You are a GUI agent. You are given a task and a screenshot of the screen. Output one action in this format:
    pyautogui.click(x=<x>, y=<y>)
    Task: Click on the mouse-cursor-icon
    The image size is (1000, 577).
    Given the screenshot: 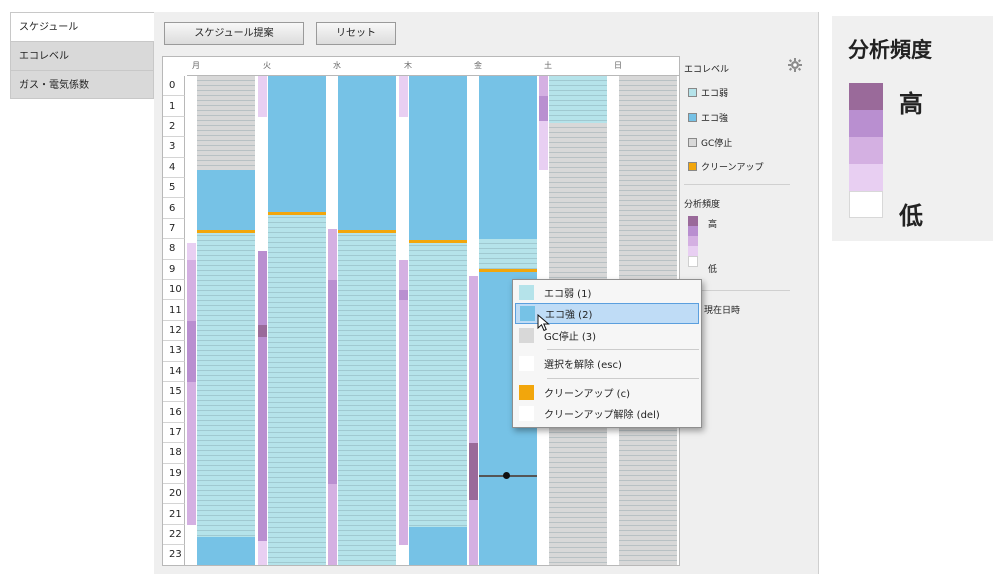 What is the action you would take?
    pyautogui.click(x=543, y=323)
    